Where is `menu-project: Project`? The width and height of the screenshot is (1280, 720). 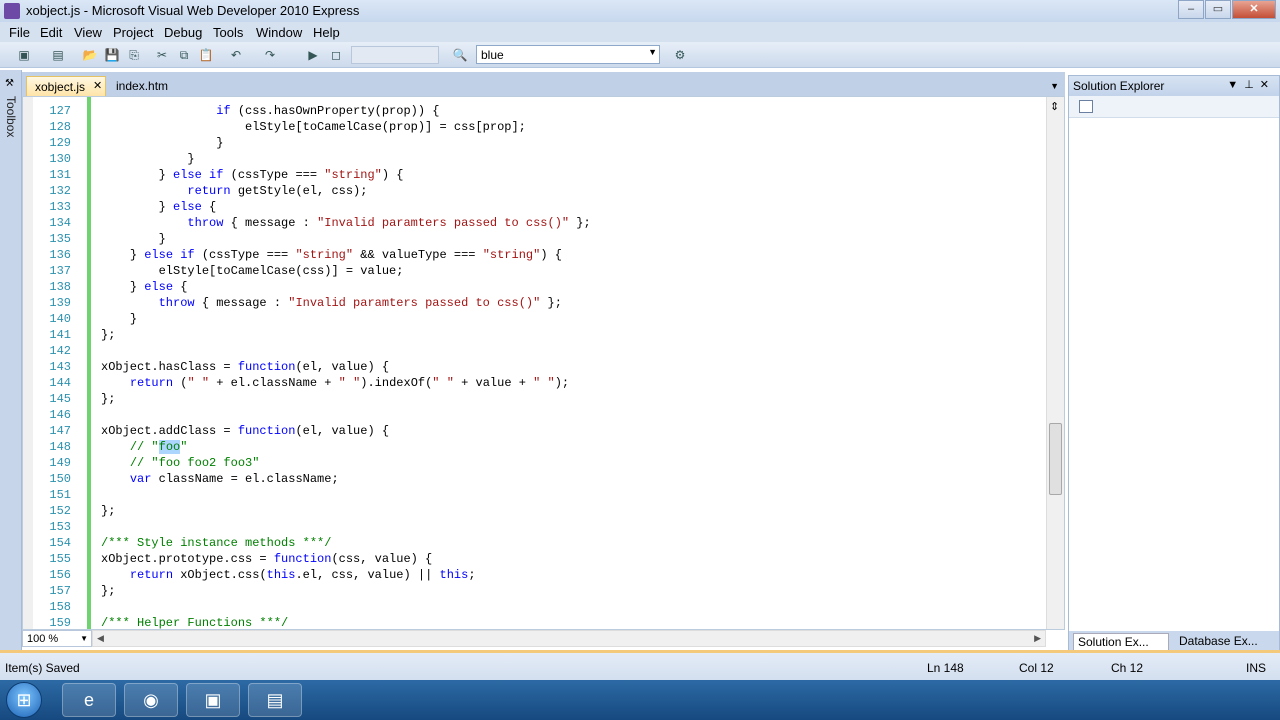
menu-project: Project is located at coordinates (133, 32).